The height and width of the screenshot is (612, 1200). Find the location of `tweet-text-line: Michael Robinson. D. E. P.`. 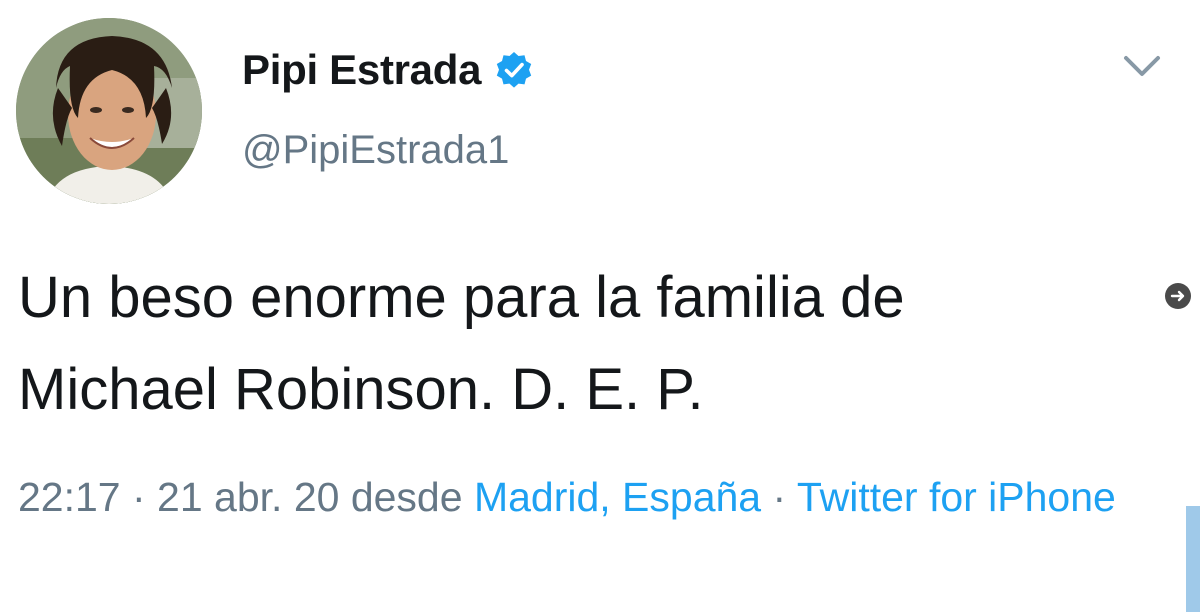

tweet-text-line: Michael Robinson. D. E. P. is located at coordinates (361, 389).